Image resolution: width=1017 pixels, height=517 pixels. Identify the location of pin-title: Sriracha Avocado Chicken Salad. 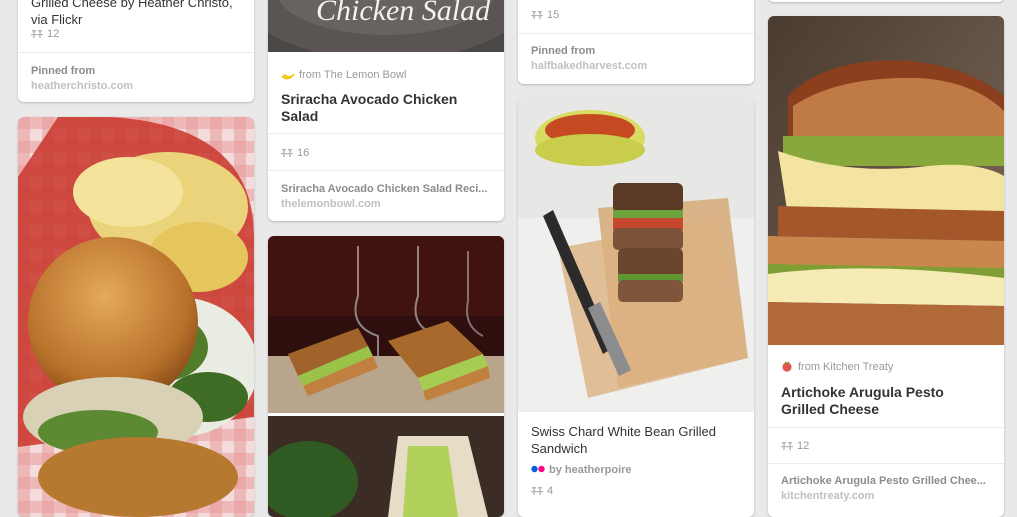
(386, 108).